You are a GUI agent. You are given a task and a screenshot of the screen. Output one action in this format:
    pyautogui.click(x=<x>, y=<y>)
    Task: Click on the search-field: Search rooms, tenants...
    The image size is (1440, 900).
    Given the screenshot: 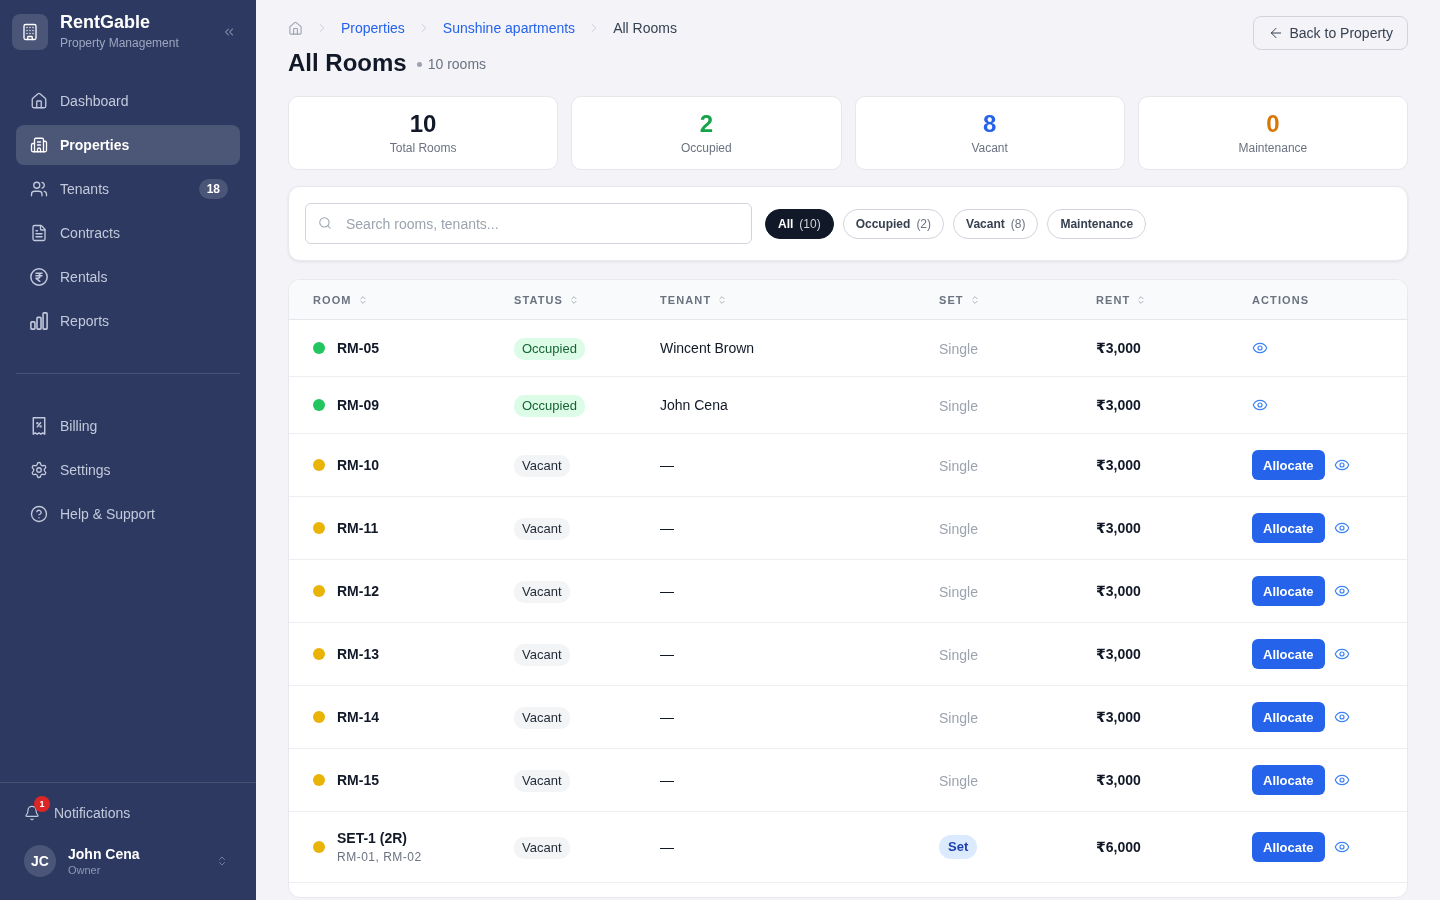 What is the action you would take?
    pyautogui.click(x=528, y=223)
    